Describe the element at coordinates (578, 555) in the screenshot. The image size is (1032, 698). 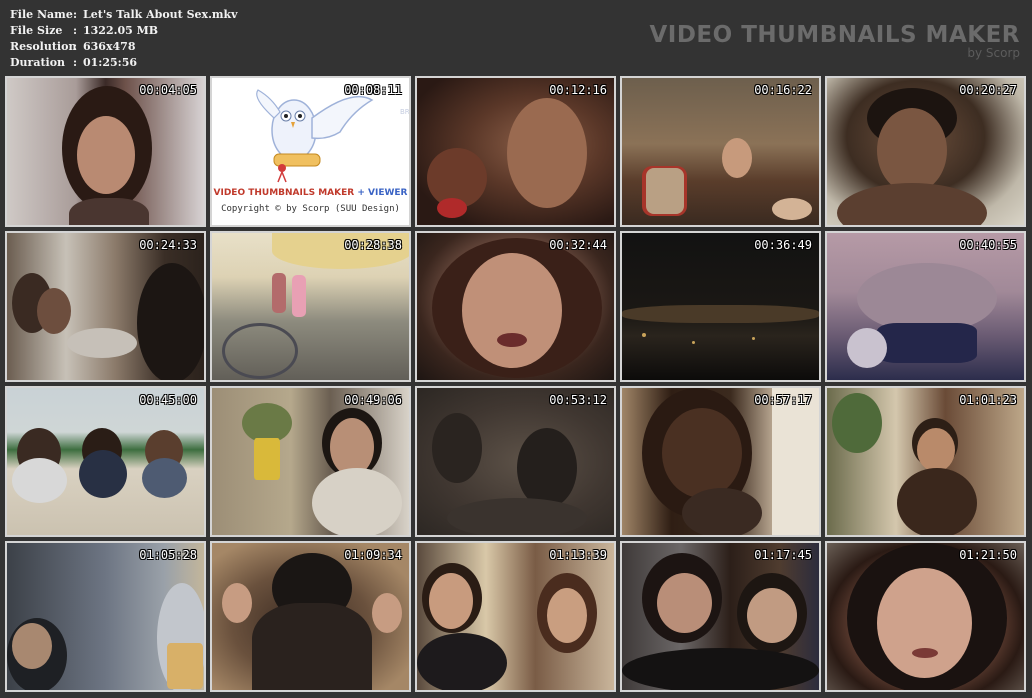
I see `timestamp: 01:13:39` at that location.